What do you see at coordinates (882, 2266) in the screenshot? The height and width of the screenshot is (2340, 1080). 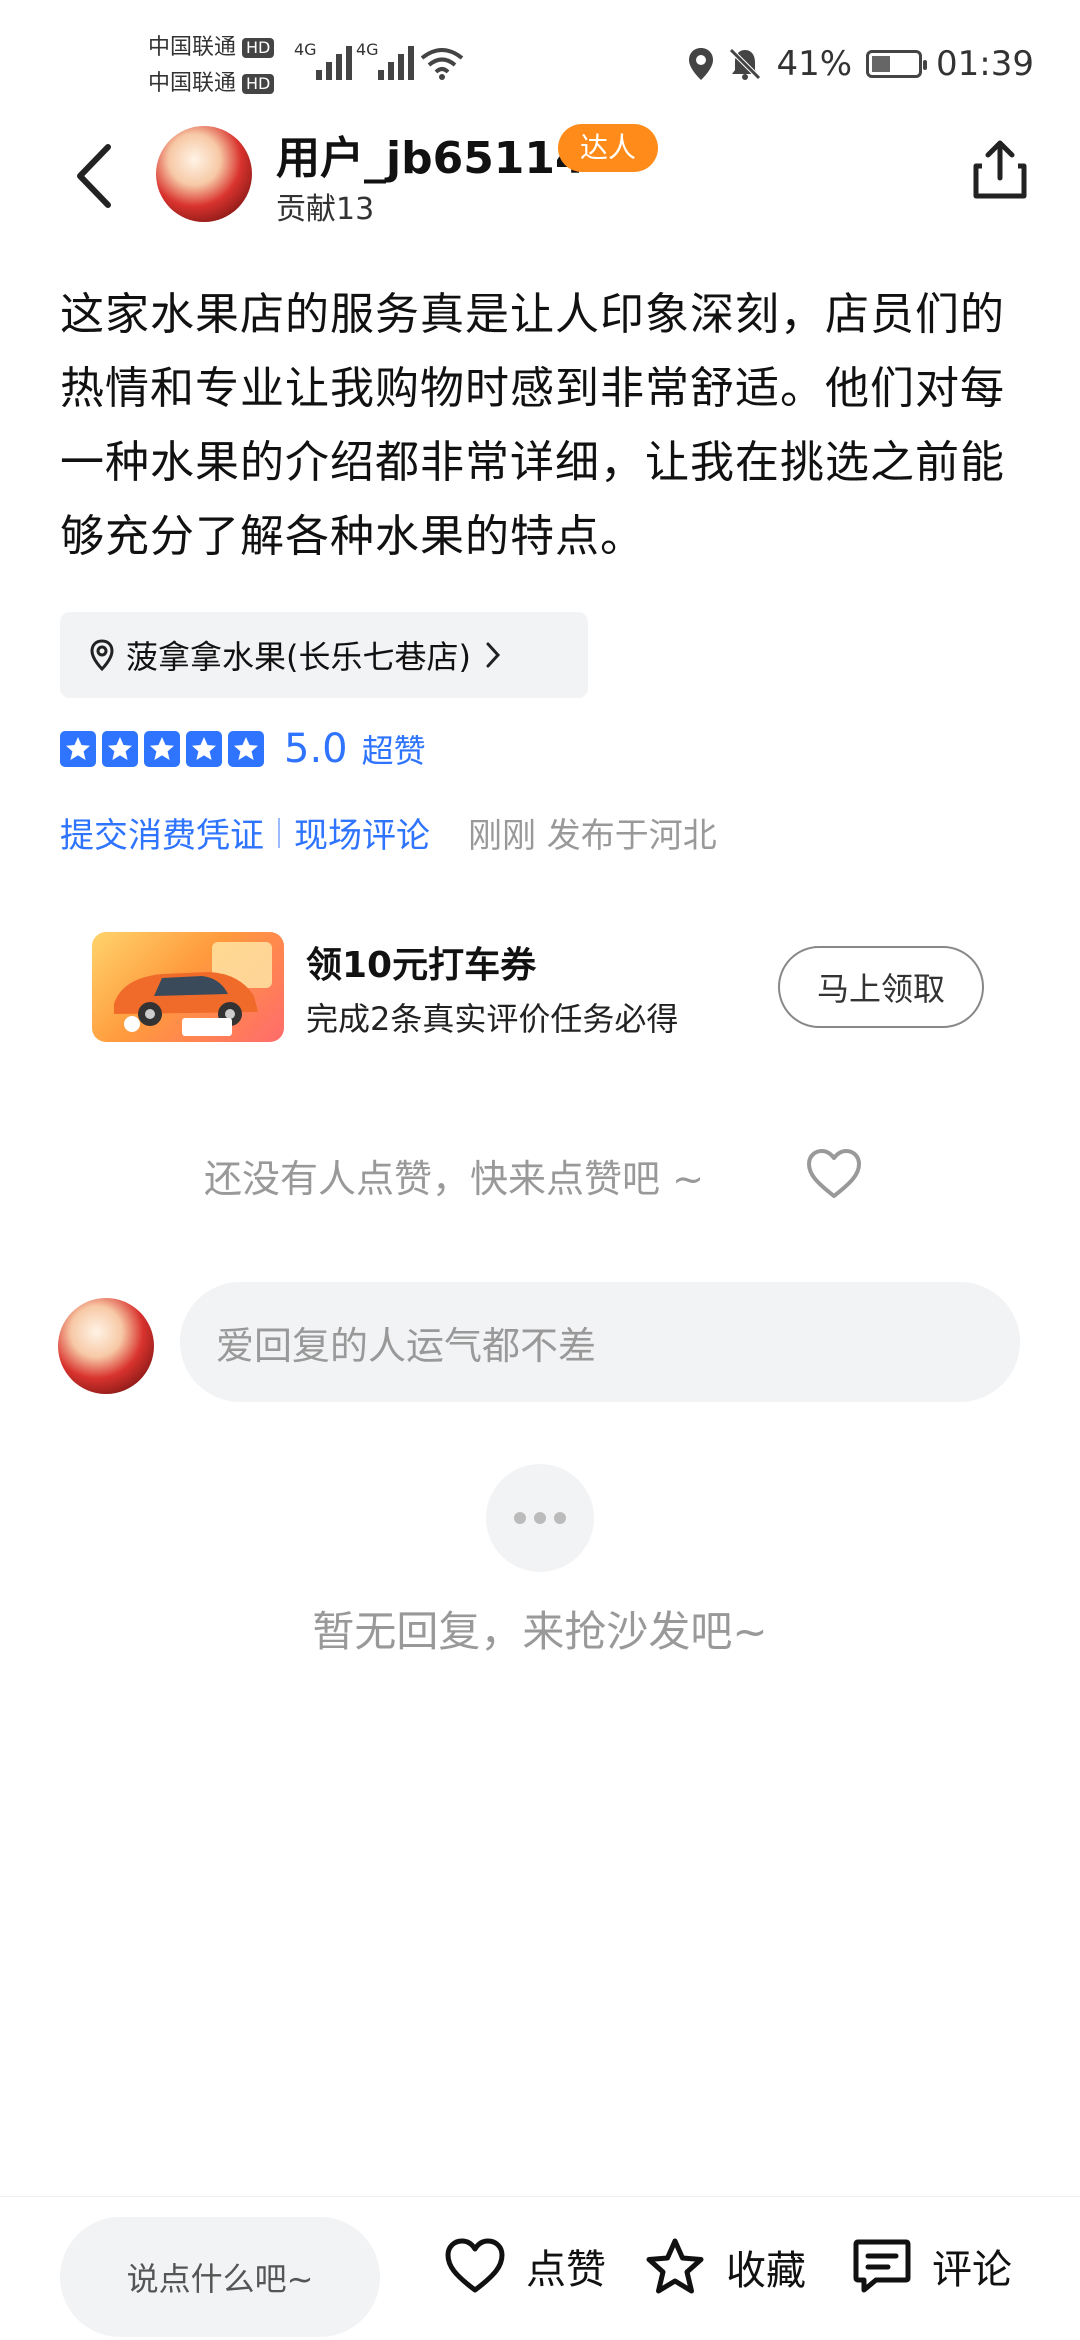 I see `comment-icon` at bounding box center [882, 2266].